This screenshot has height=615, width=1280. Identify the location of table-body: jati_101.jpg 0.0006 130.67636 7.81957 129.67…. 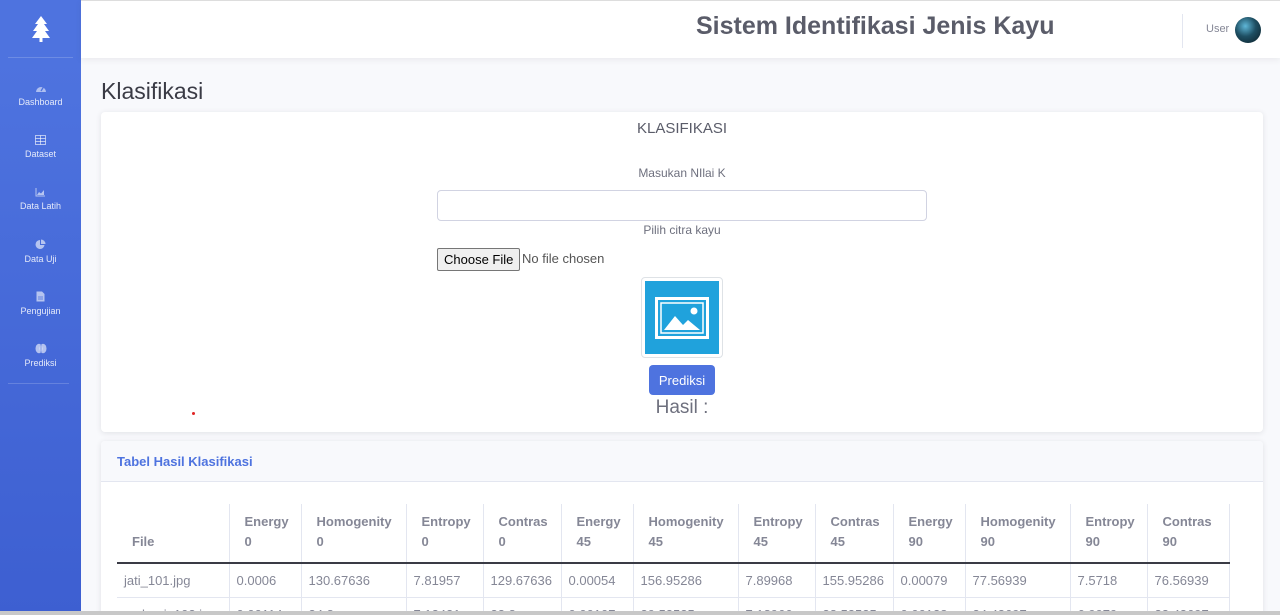
(673, 589).